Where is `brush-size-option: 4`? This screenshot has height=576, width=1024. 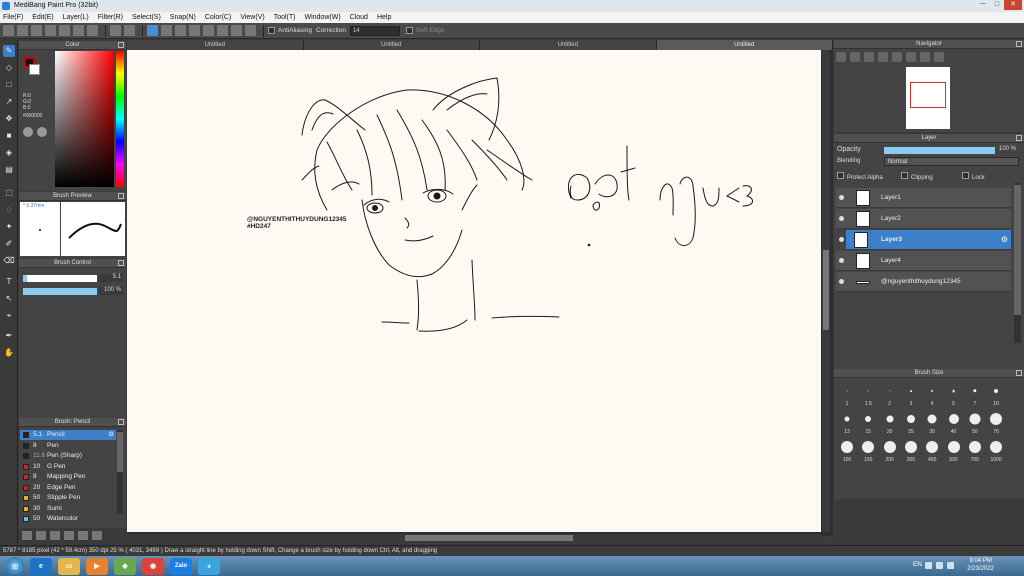
brush-size-option: 4 is located at coordinates (932, 394).